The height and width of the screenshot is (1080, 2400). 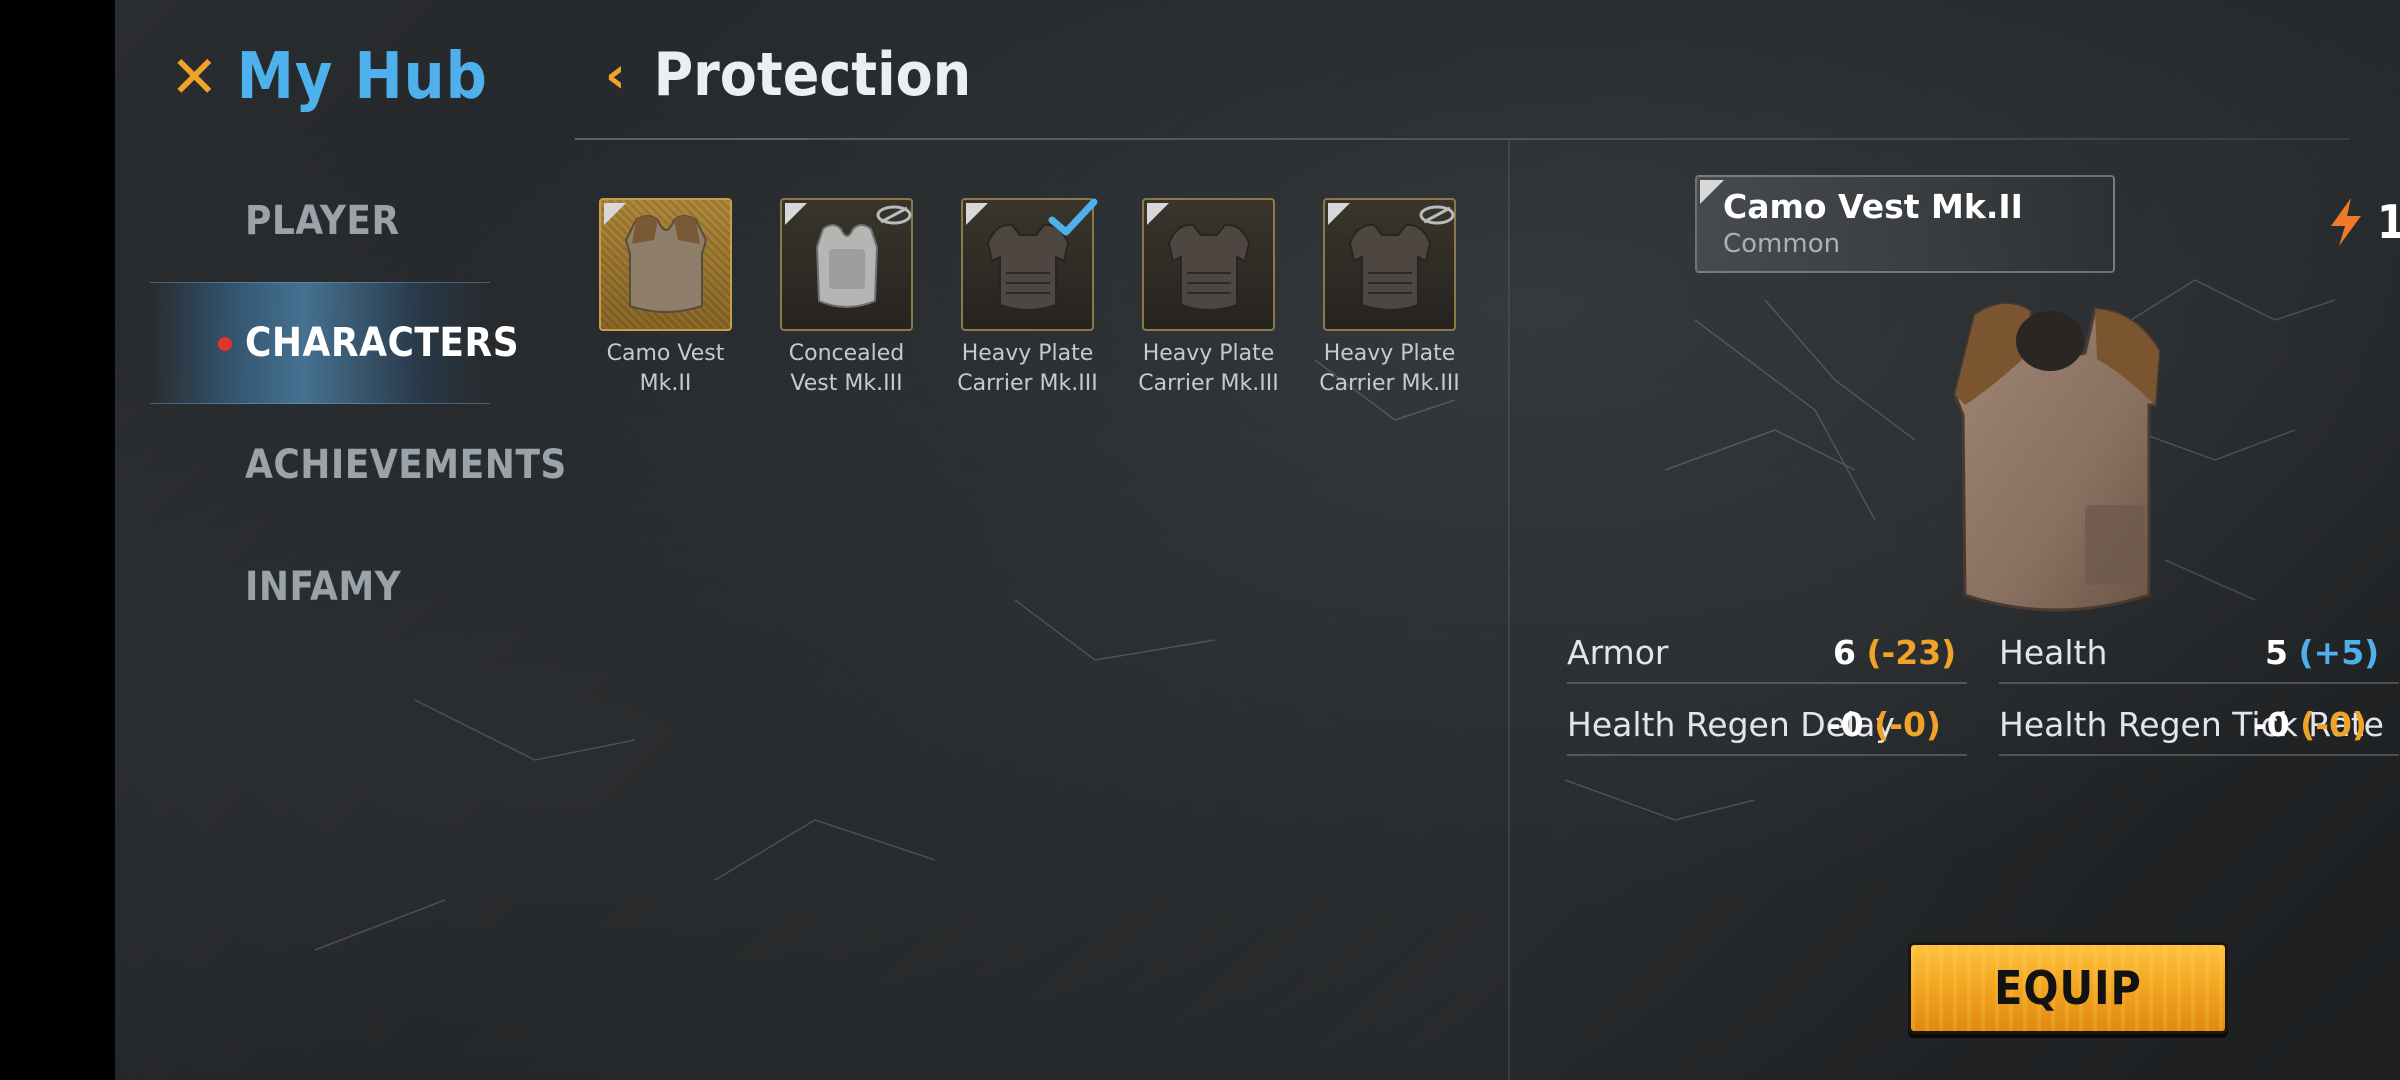 I want to click on nav-item-infamy: INFAMY, so click(x=320, y=587).